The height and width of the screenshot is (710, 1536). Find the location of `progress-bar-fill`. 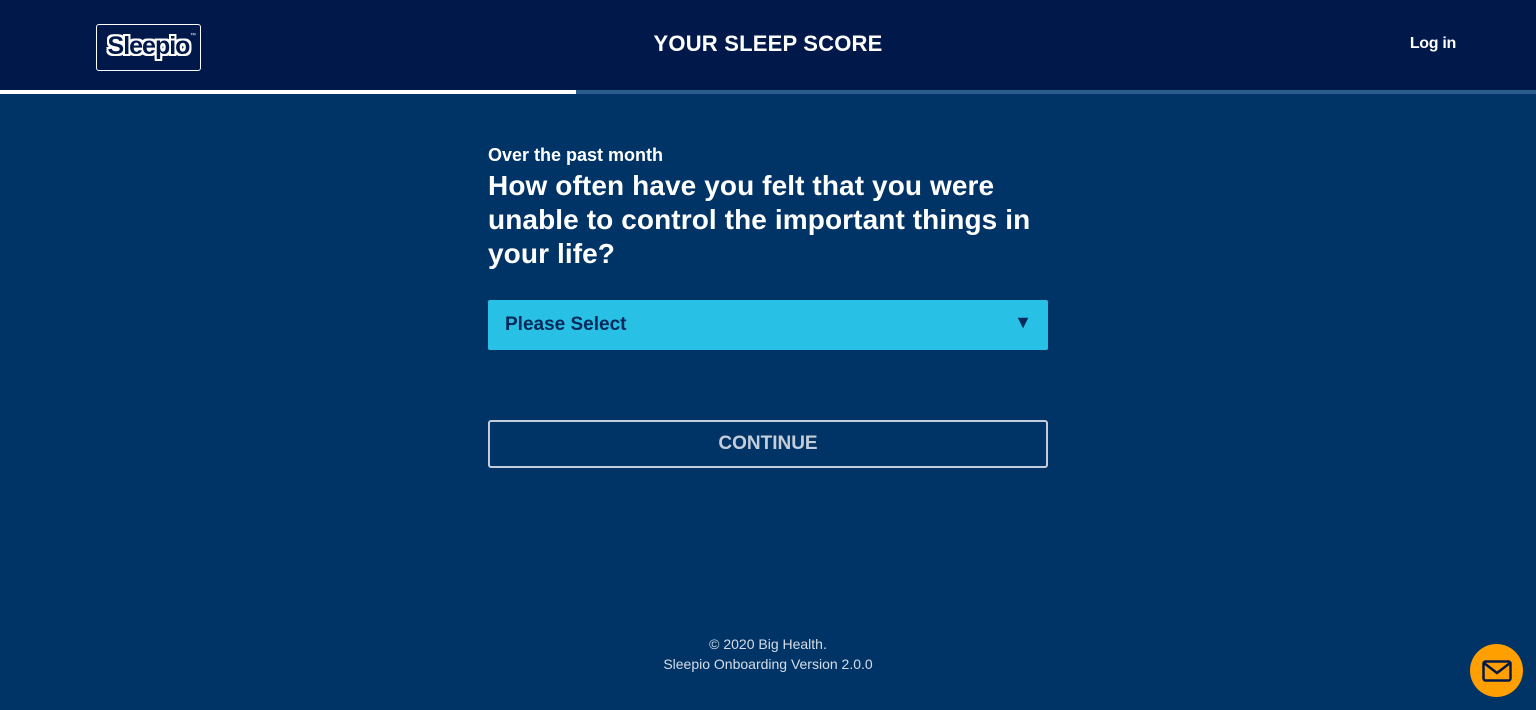

progress-bar-fill is located at coordinates (288, 92).